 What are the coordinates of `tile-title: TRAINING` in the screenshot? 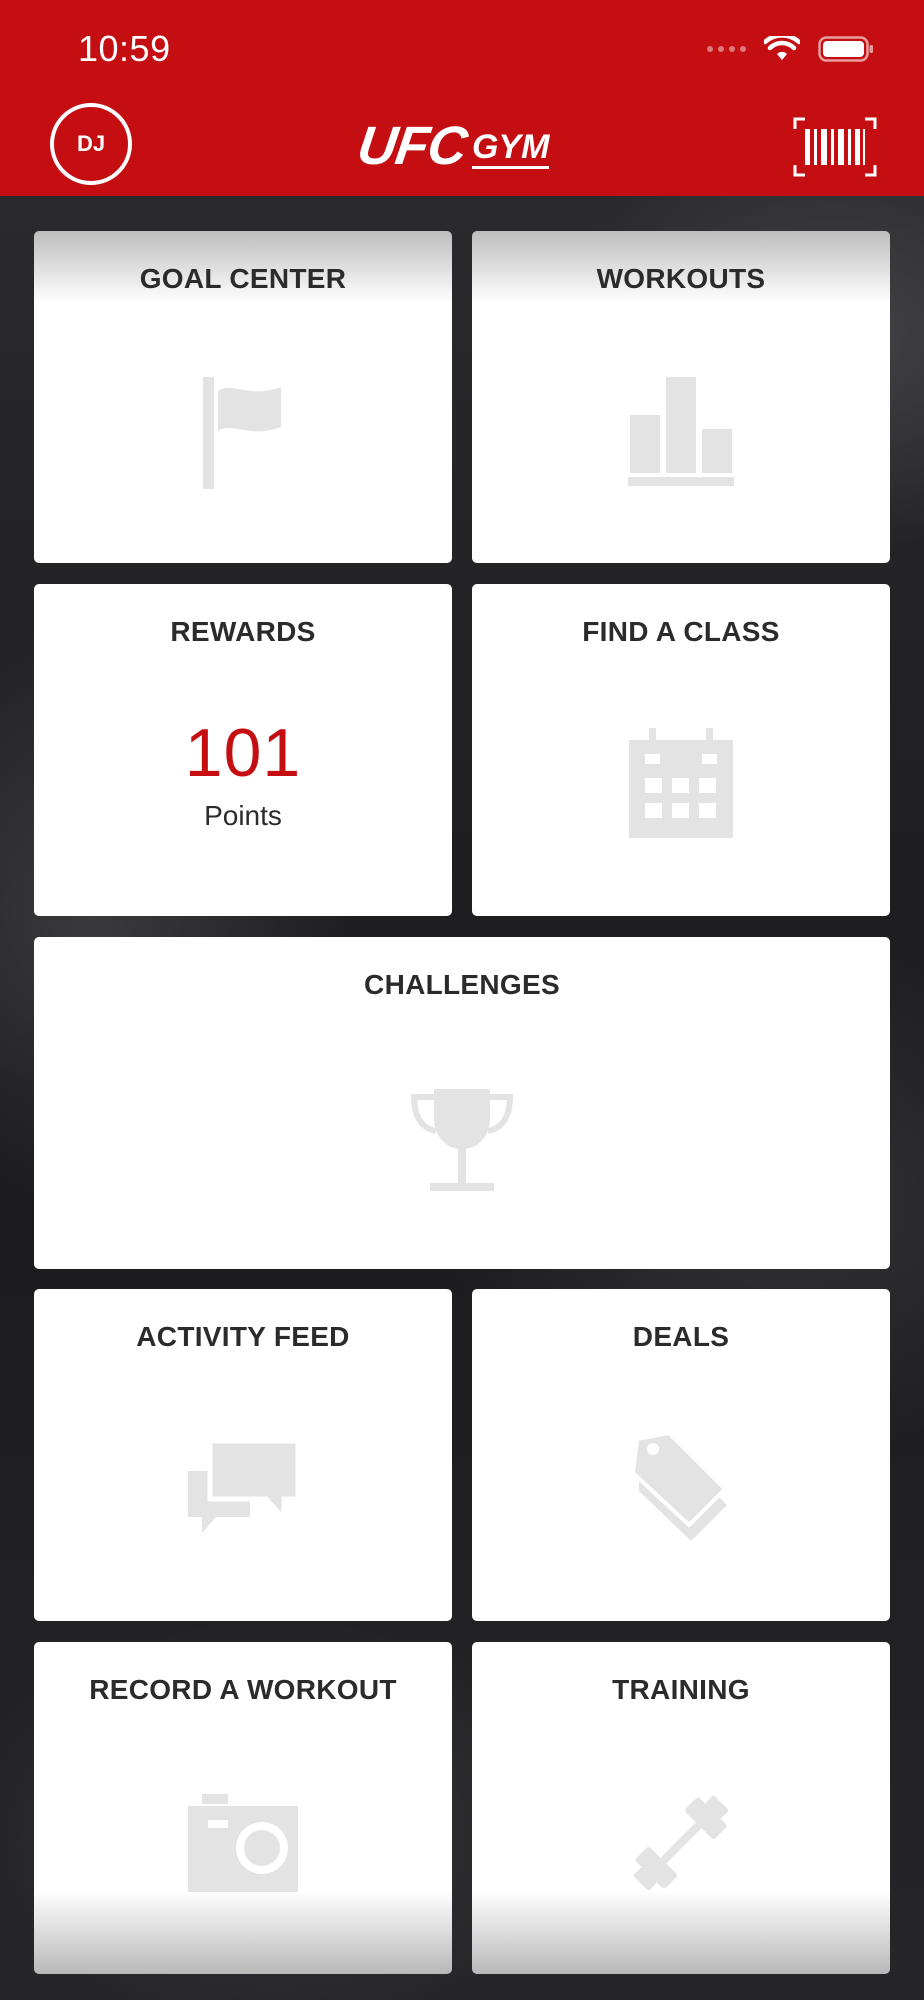 It's located at (681, 1689).